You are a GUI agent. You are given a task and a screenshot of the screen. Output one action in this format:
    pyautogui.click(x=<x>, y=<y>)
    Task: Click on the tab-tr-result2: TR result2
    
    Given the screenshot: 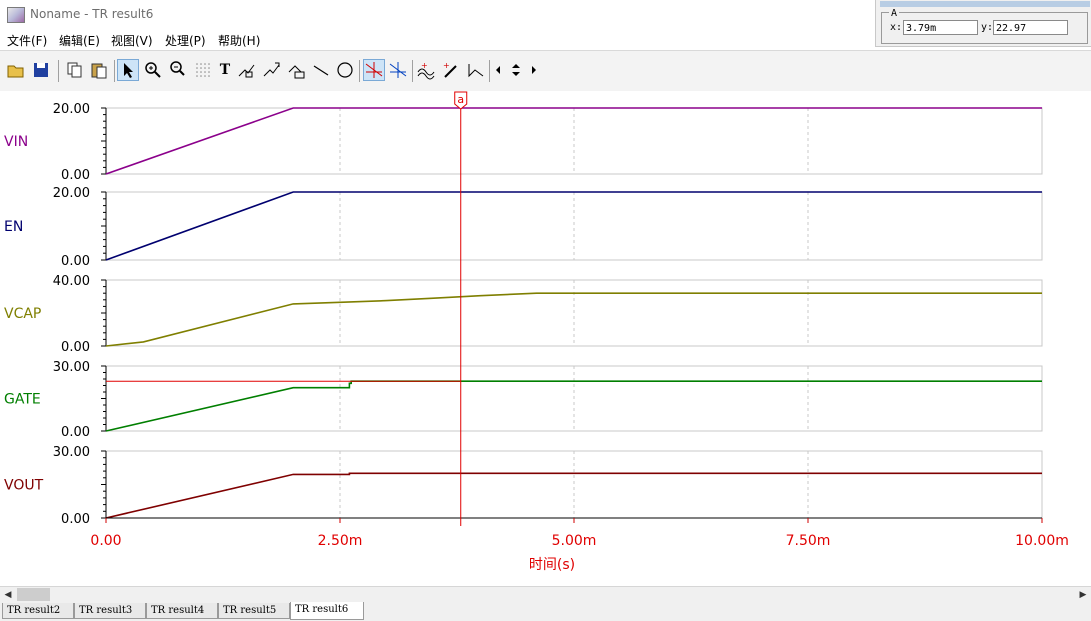 What is the action you would take?
    pyautogui.click(x=38, y=611)
    